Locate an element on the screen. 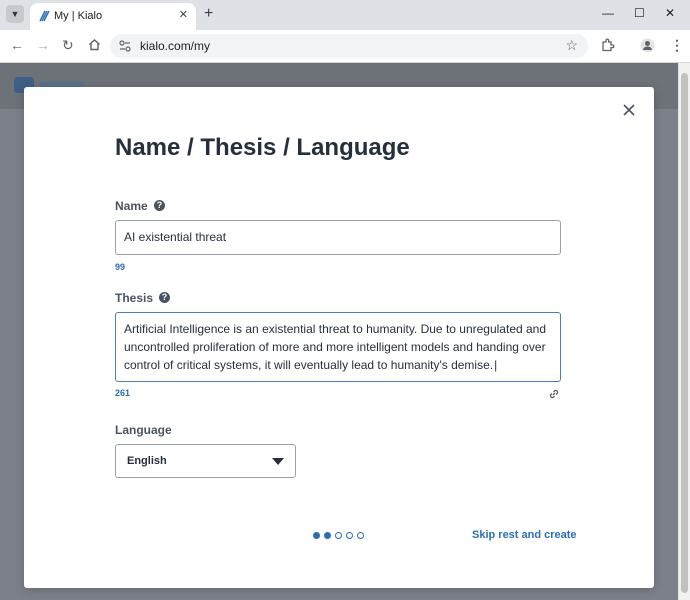  browser-toolbar: ← → ↻ kialo.com/my ☆ ⋮ is located at coordinates (345, 46).